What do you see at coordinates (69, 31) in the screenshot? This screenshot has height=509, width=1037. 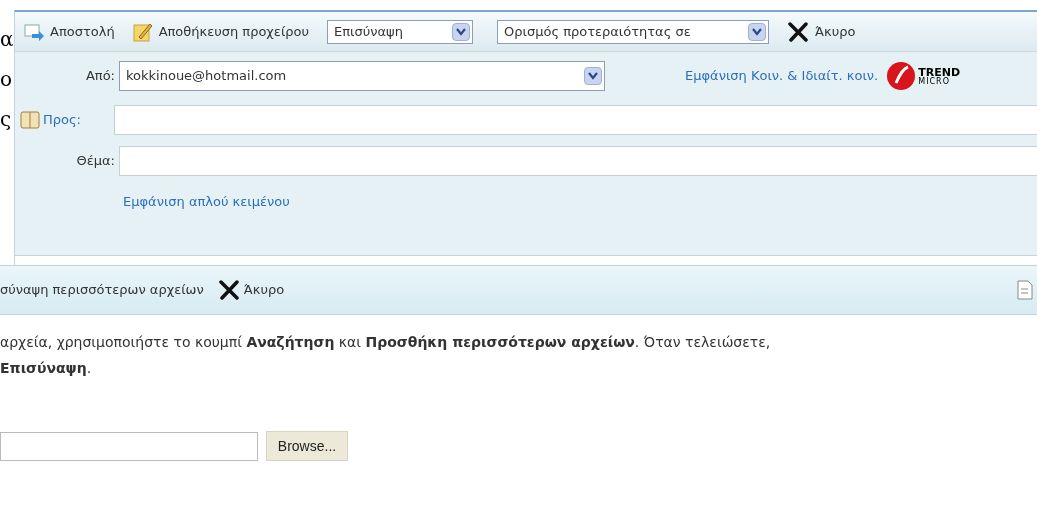 I see `send-button: Αποστολή` at bounding box center [69, 31].